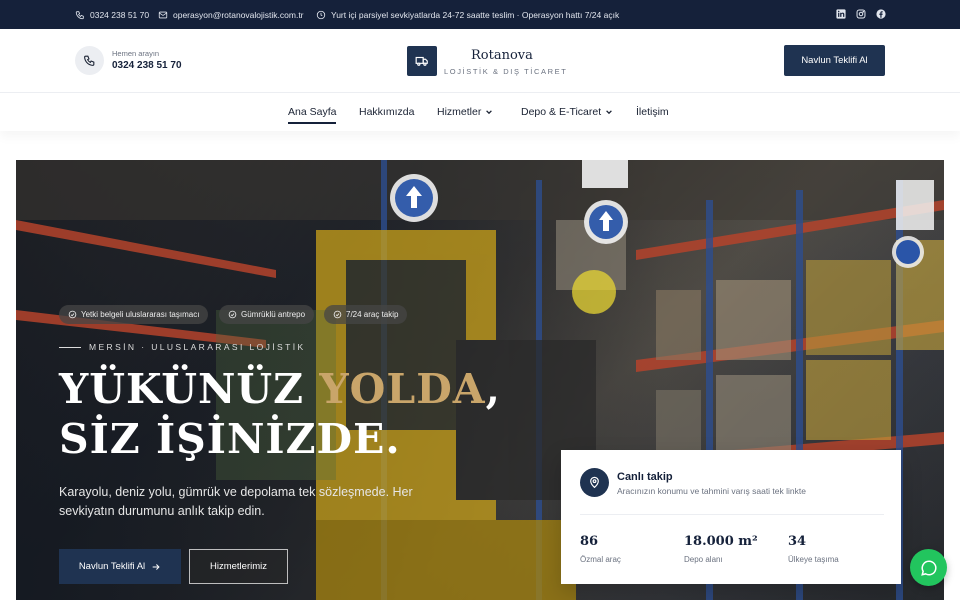 The image size is (960, 600). I want to click on header-phone-button, so click(89, 60).